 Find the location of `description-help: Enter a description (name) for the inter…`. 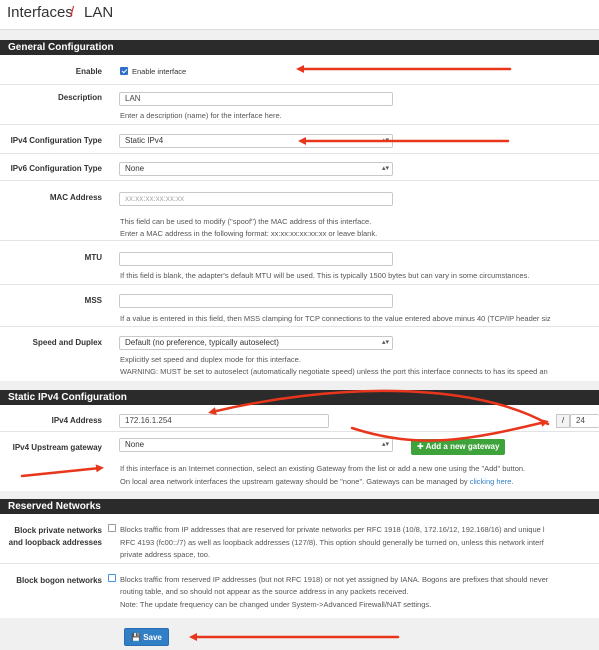

description-help: Enter a description (name) for the inter… is located at coordinates (201, 115).